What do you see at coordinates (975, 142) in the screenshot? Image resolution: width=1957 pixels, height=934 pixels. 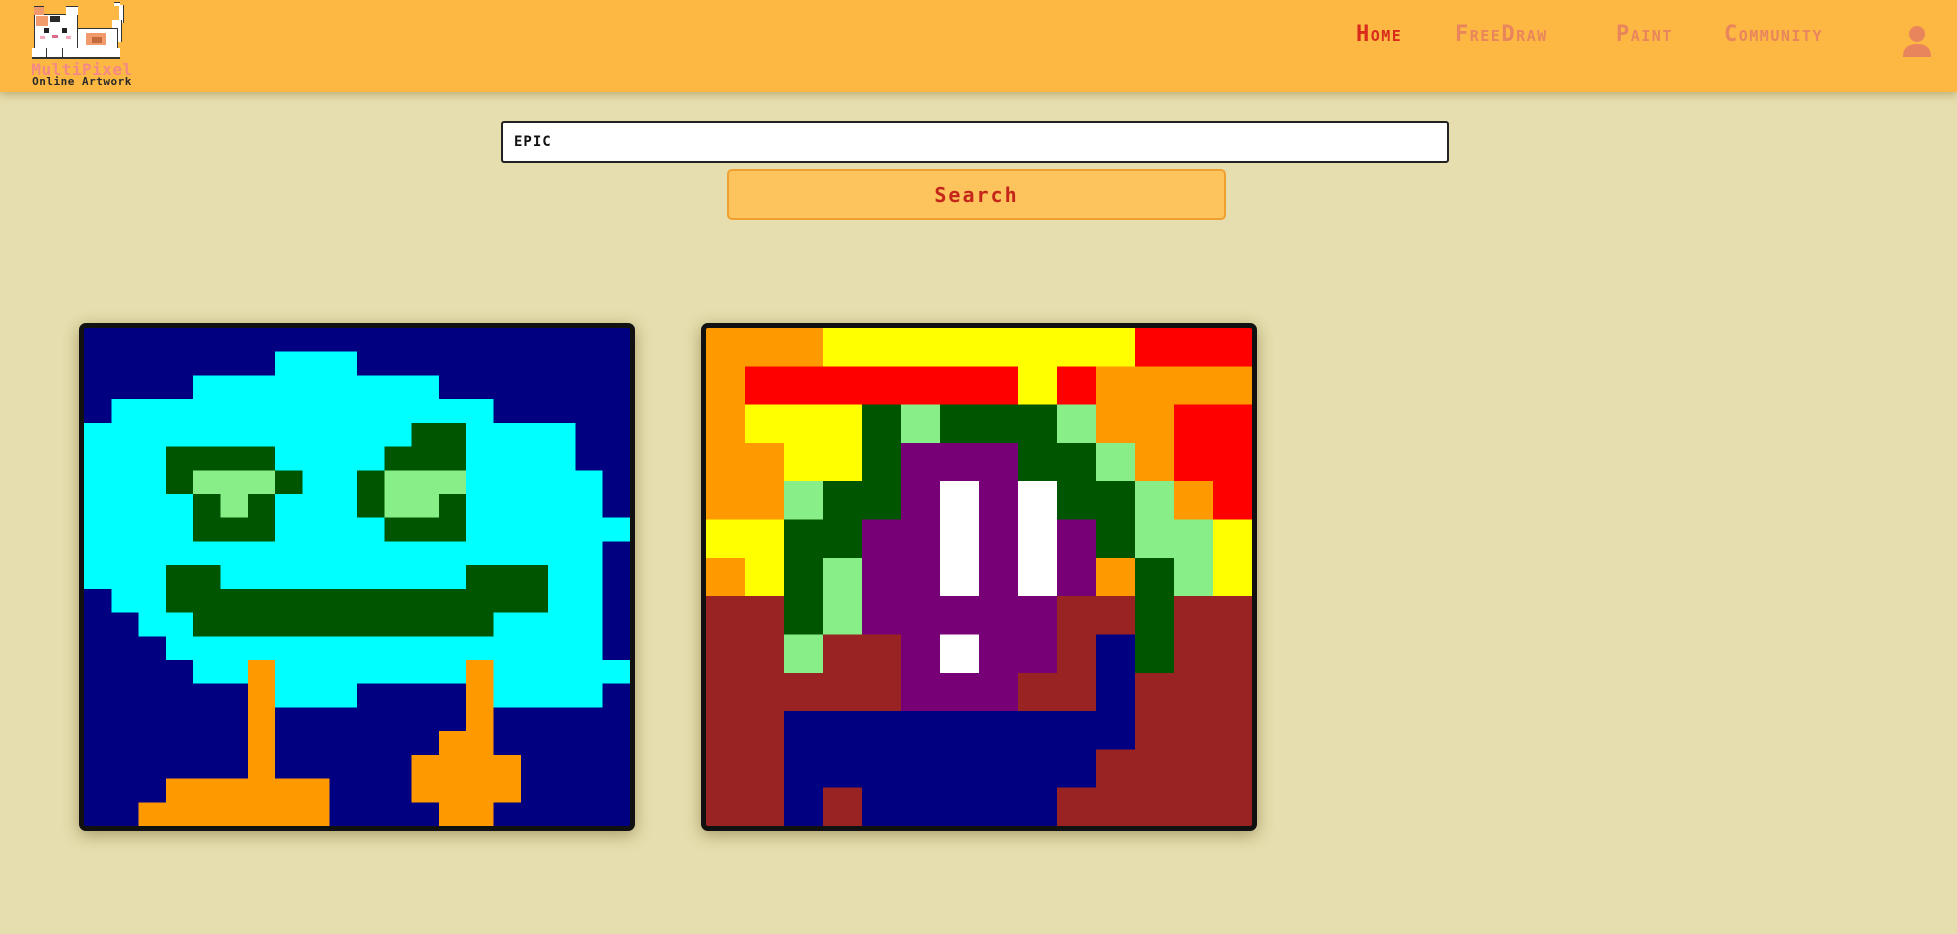 I see `search-input` at bounding box center [975, 142].